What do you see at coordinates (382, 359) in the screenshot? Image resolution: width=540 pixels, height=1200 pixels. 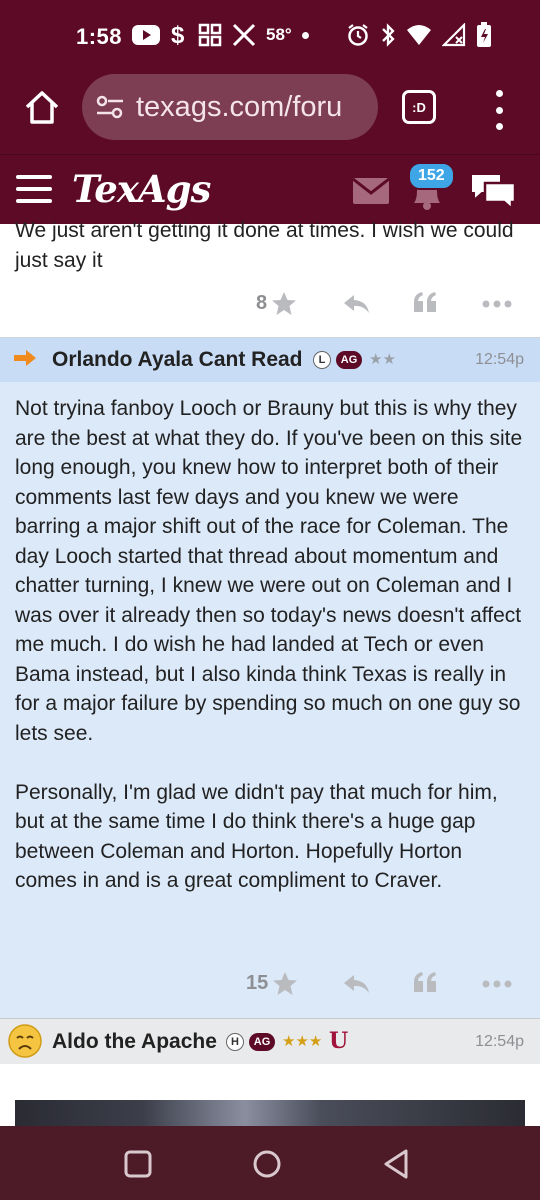 I see `user-rating-stars: ★★` at bounding box center [382, 359].